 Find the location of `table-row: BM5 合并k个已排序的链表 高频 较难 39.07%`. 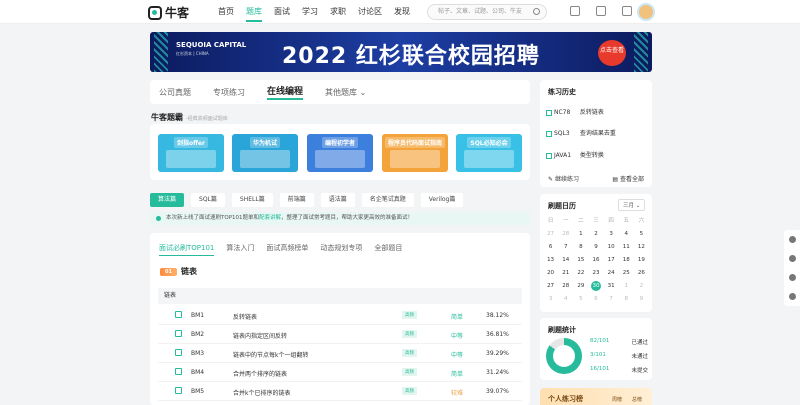

table-row: BM5 合并k个已排序的链表 高频 较难 39.07% is located at coordinates (340, 391).